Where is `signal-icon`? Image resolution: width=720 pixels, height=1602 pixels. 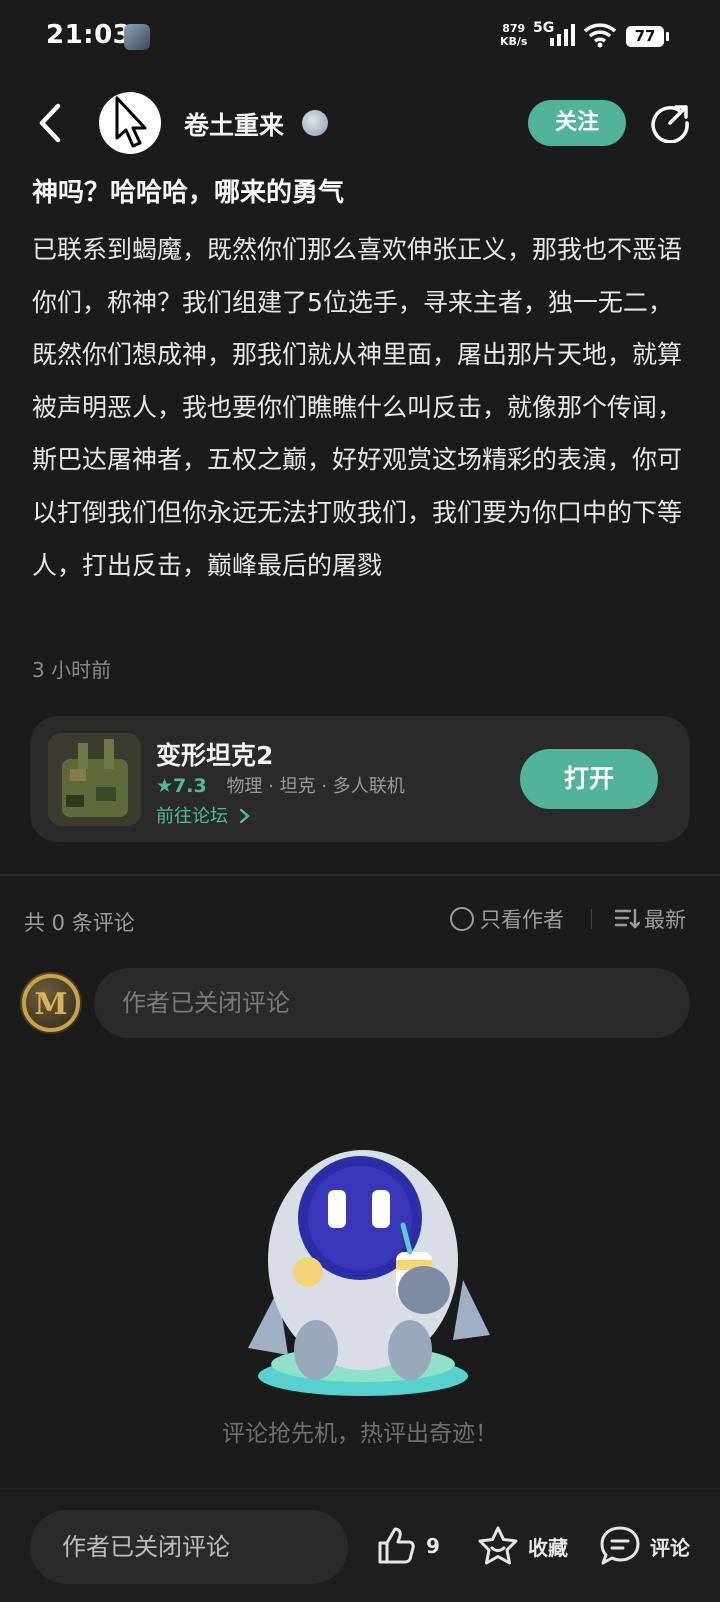 signal-icon is located at coordinates (562, 35).